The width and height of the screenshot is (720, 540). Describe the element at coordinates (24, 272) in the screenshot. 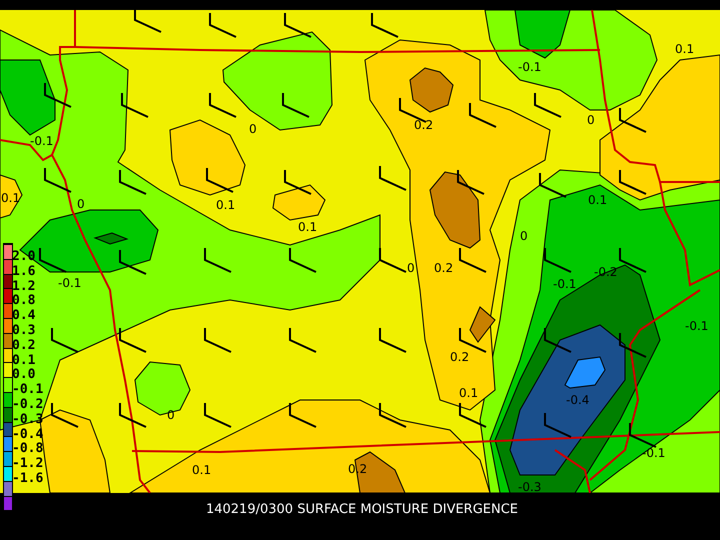

I see `scale-label: 1.6` at that location.